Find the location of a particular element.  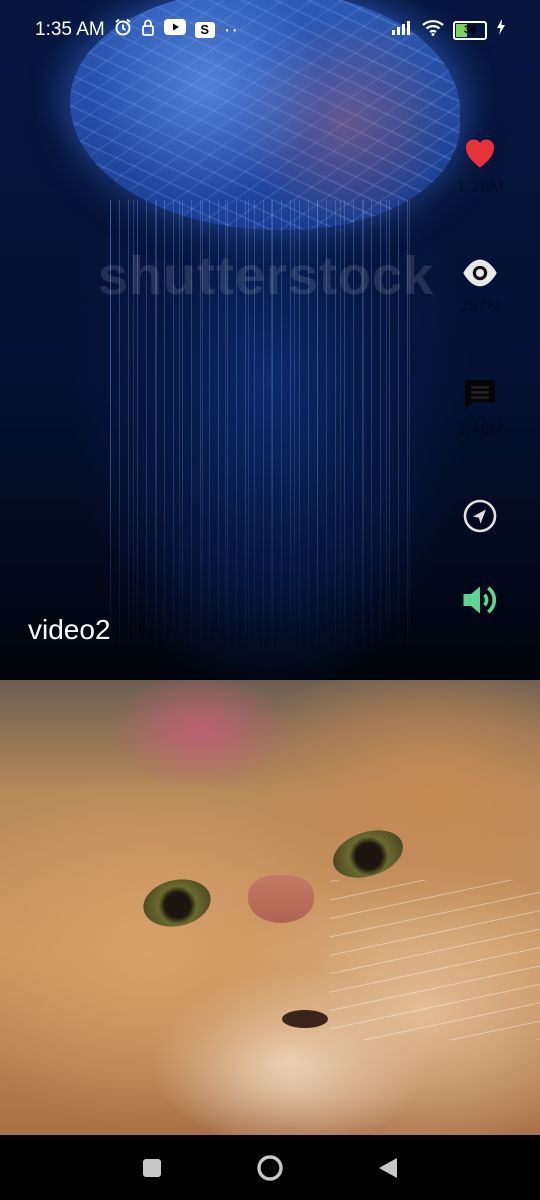

back-button is located at coordinates (388, 1167).